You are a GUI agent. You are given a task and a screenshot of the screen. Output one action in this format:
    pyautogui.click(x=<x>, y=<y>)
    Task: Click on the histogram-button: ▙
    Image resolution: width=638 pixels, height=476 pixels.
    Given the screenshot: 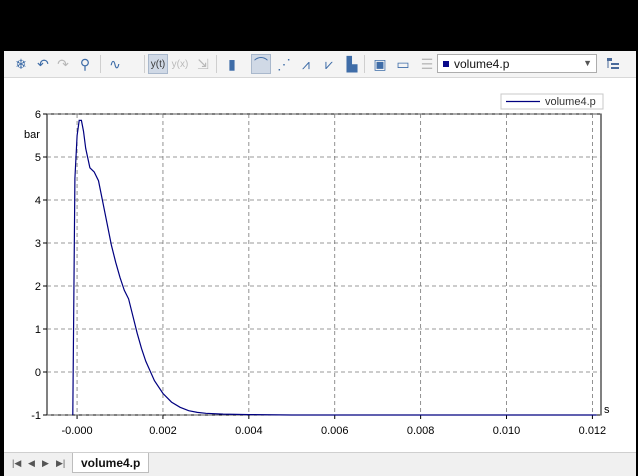 What is the action you would take?
    pyautogui.click(x=352, y=64)
    